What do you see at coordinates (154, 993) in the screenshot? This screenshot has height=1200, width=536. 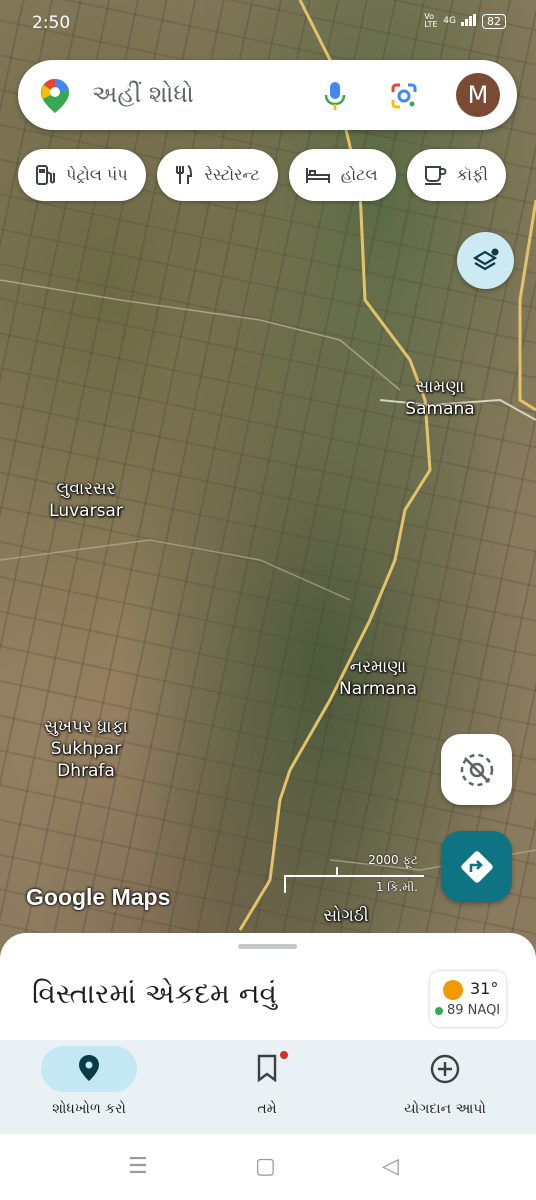 I see `sheet-title: વિસ્તારમાં એકદમ નવું` at bounding box center [154, 993].